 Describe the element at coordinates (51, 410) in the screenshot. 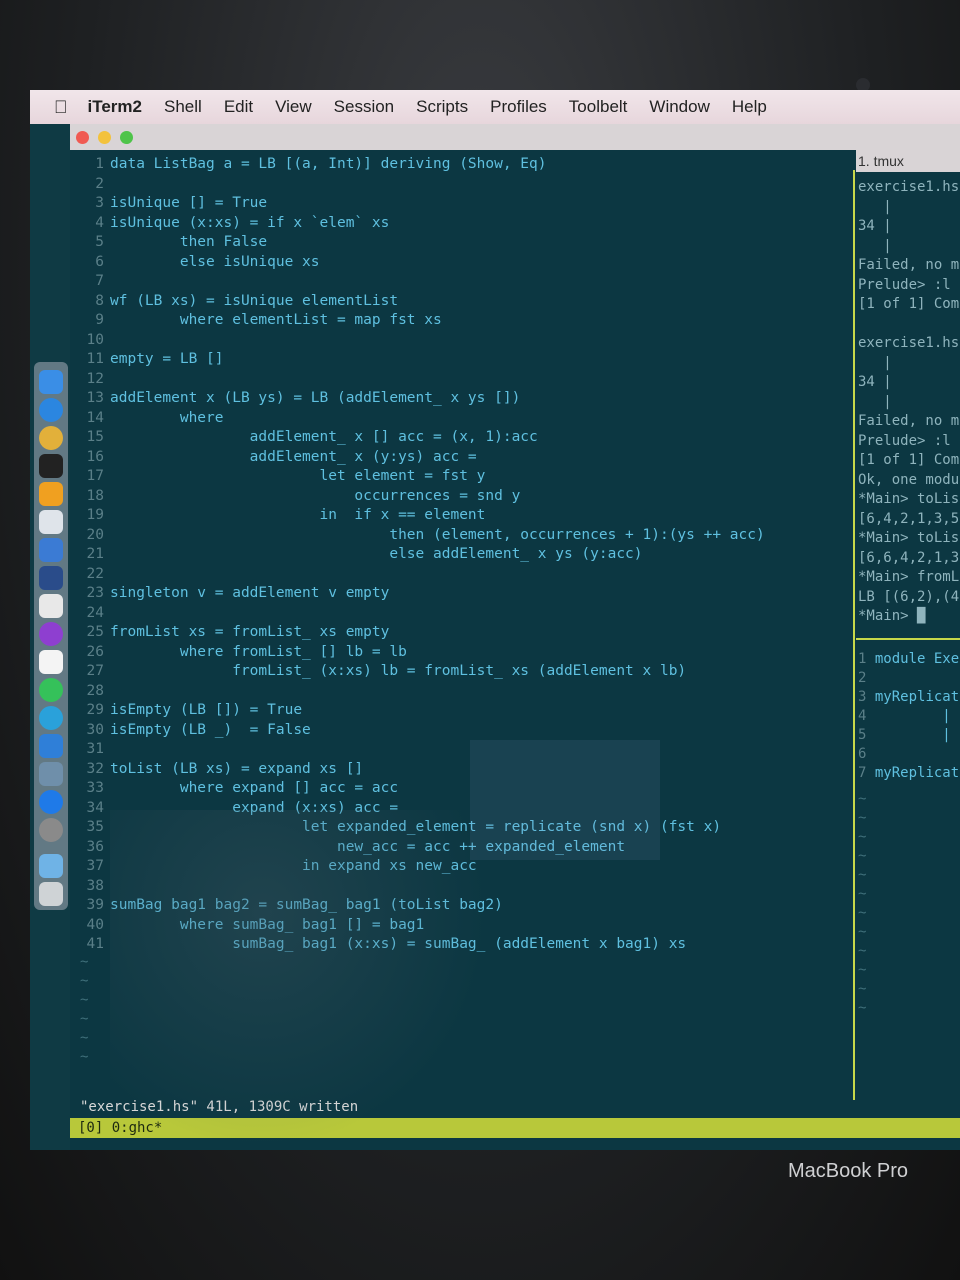

I see `safari-icon` at that location.